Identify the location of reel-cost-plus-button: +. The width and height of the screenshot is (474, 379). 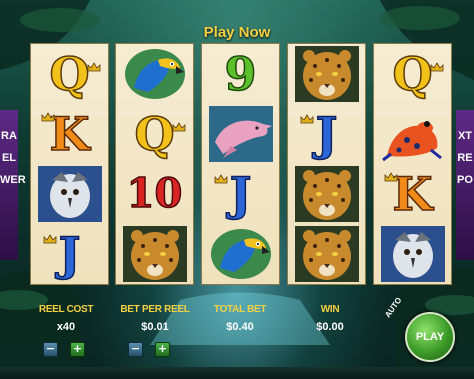
(77, 349).